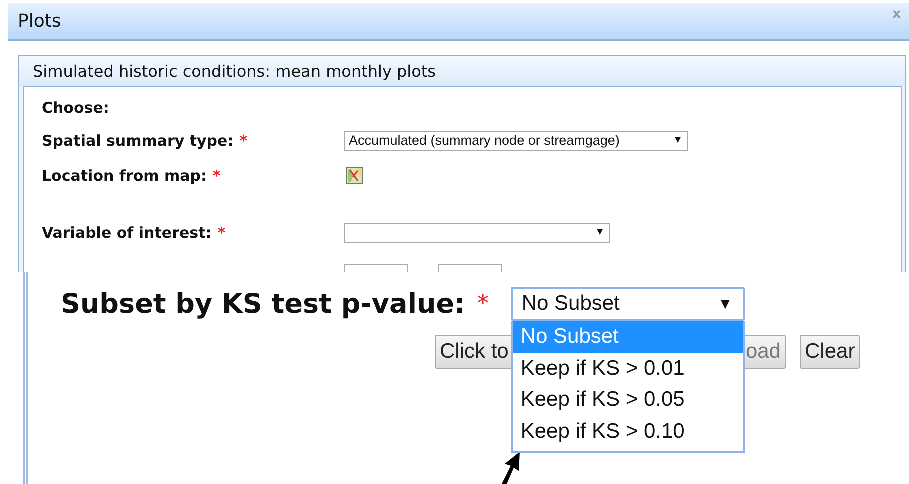 This screenshot has height=484, width=909. Describe the element at coordinates (627, 304) in the screenshot. I see `dropdown: No Subset ▼` at that location.